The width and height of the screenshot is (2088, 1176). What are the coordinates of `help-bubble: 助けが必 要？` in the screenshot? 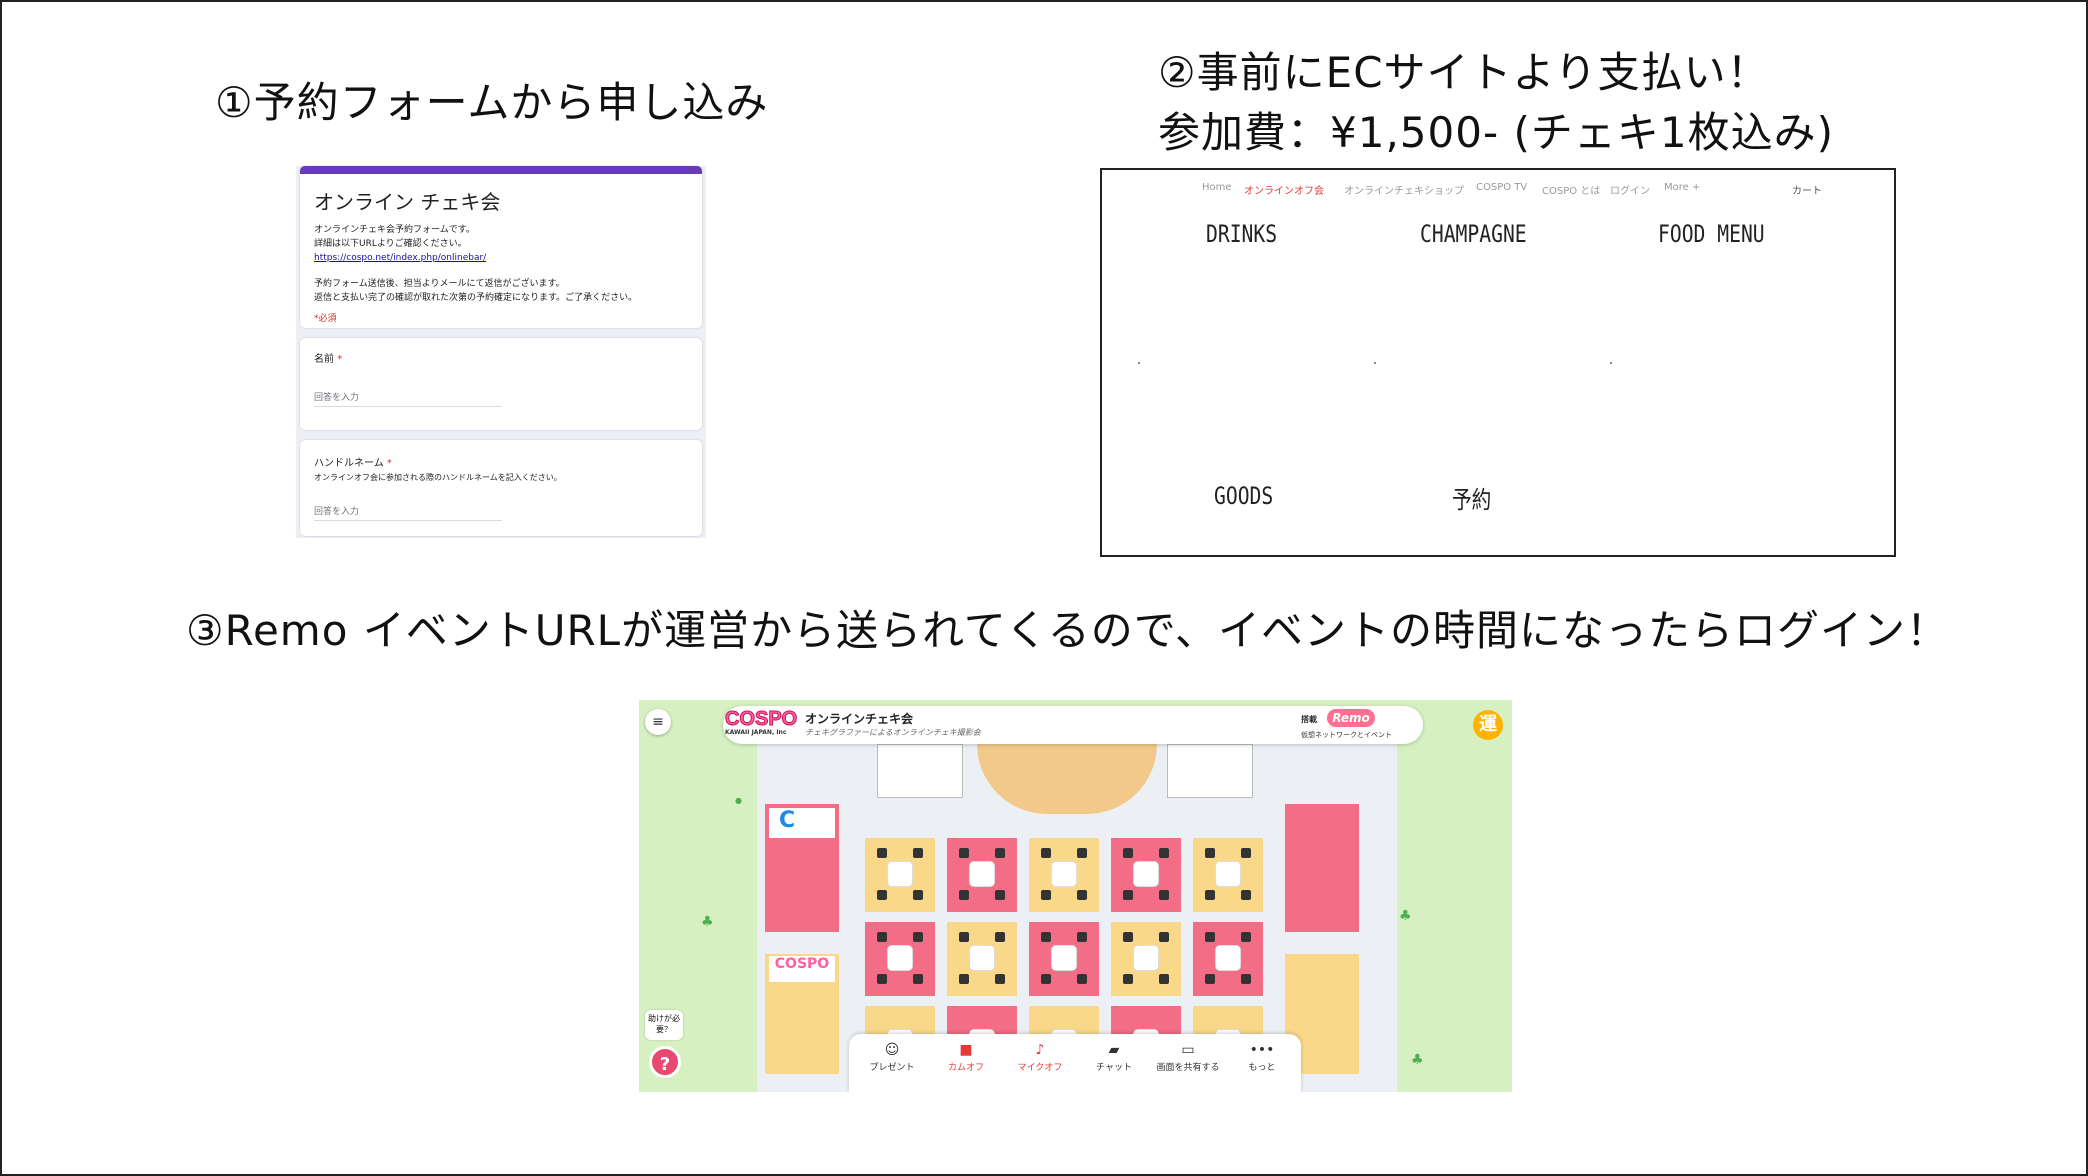 It's located at (664, 1025).